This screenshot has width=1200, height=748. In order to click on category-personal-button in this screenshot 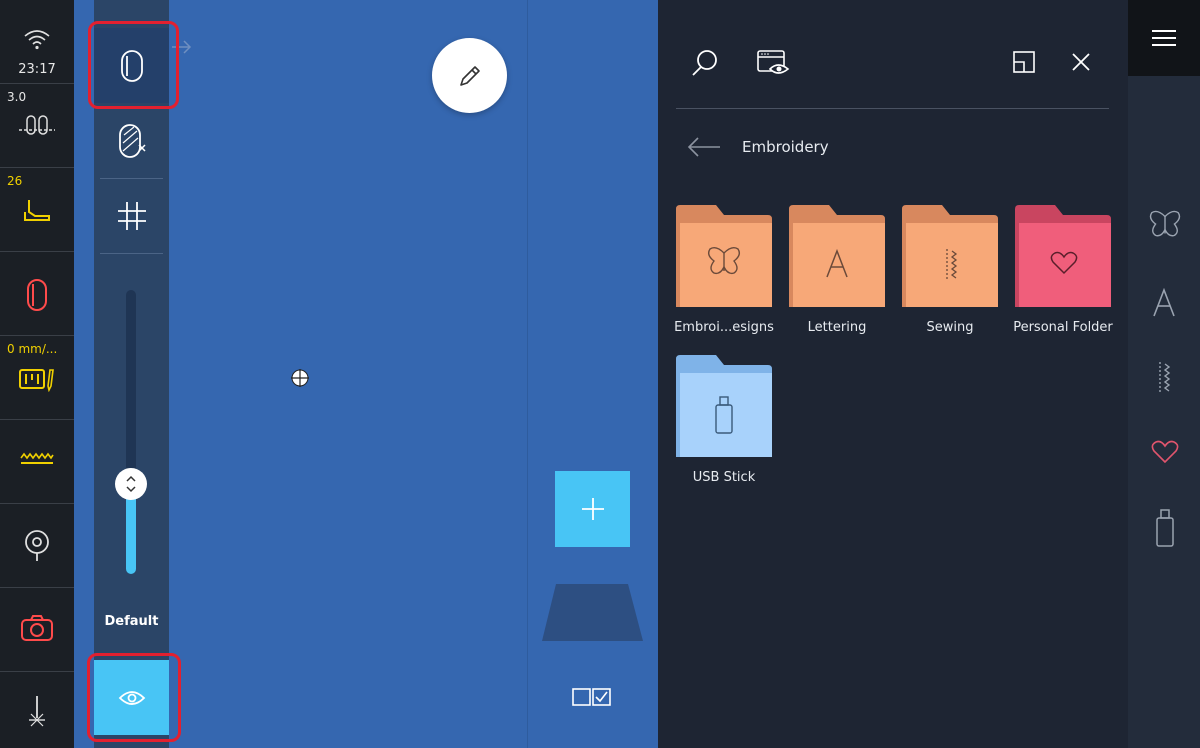, I will do `click(1165, 454)`.